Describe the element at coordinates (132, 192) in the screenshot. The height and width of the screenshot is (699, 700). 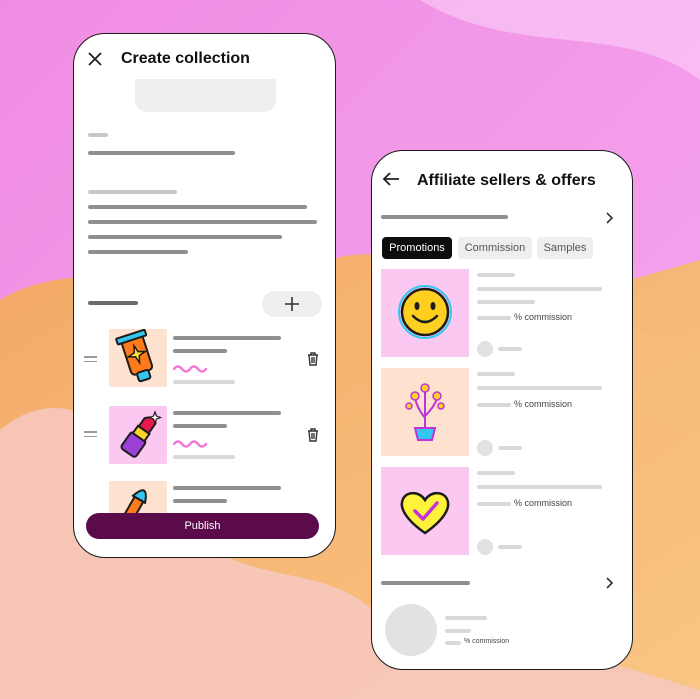
I see `description-label` at that location.